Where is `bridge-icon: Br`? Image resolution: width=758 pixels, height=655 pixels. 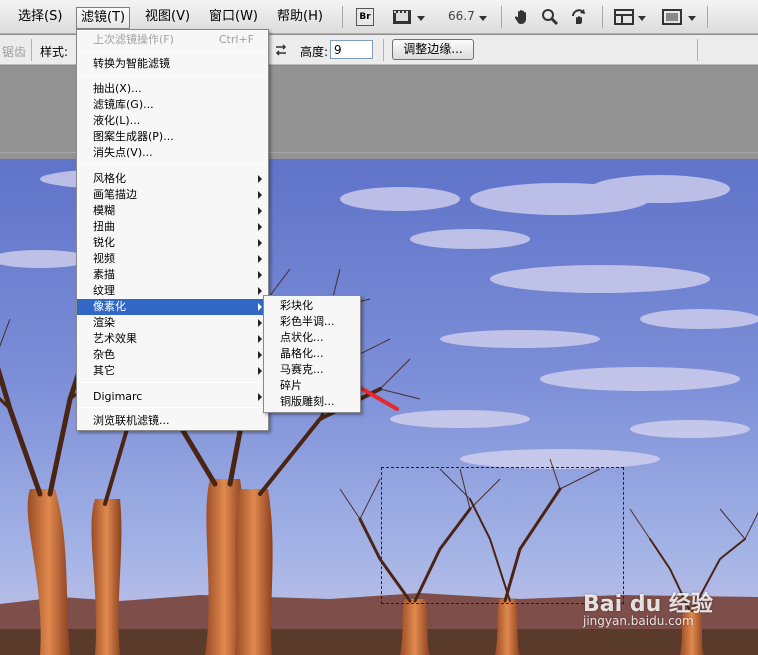
bridge-icon: Br is located at coordinates (365, 17).